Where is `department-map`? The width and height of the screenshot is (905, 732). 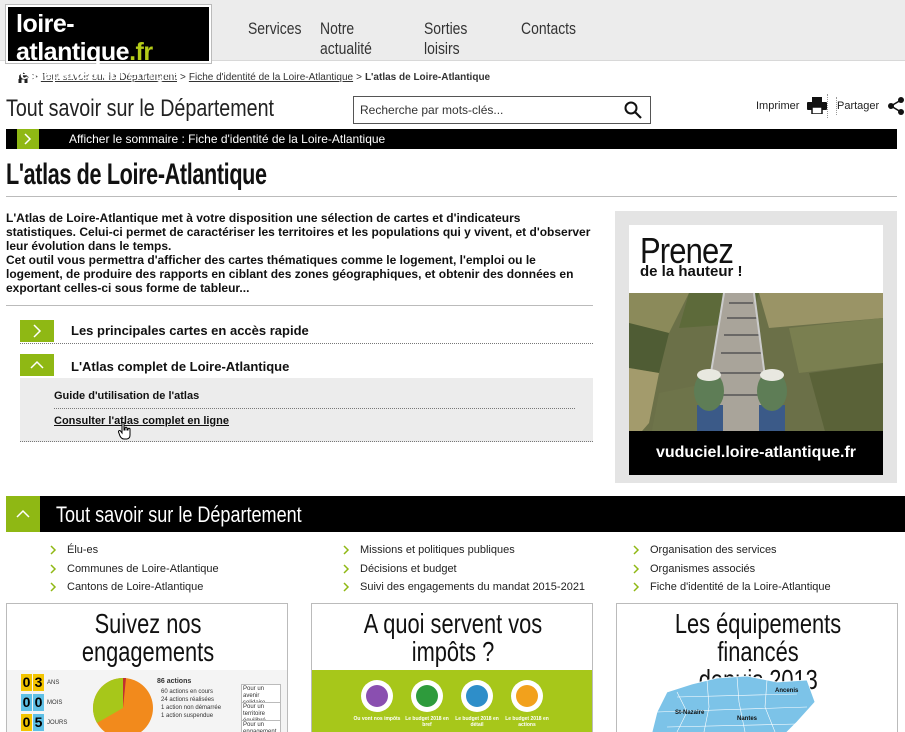
department-map is located at coordinates (733, 703).